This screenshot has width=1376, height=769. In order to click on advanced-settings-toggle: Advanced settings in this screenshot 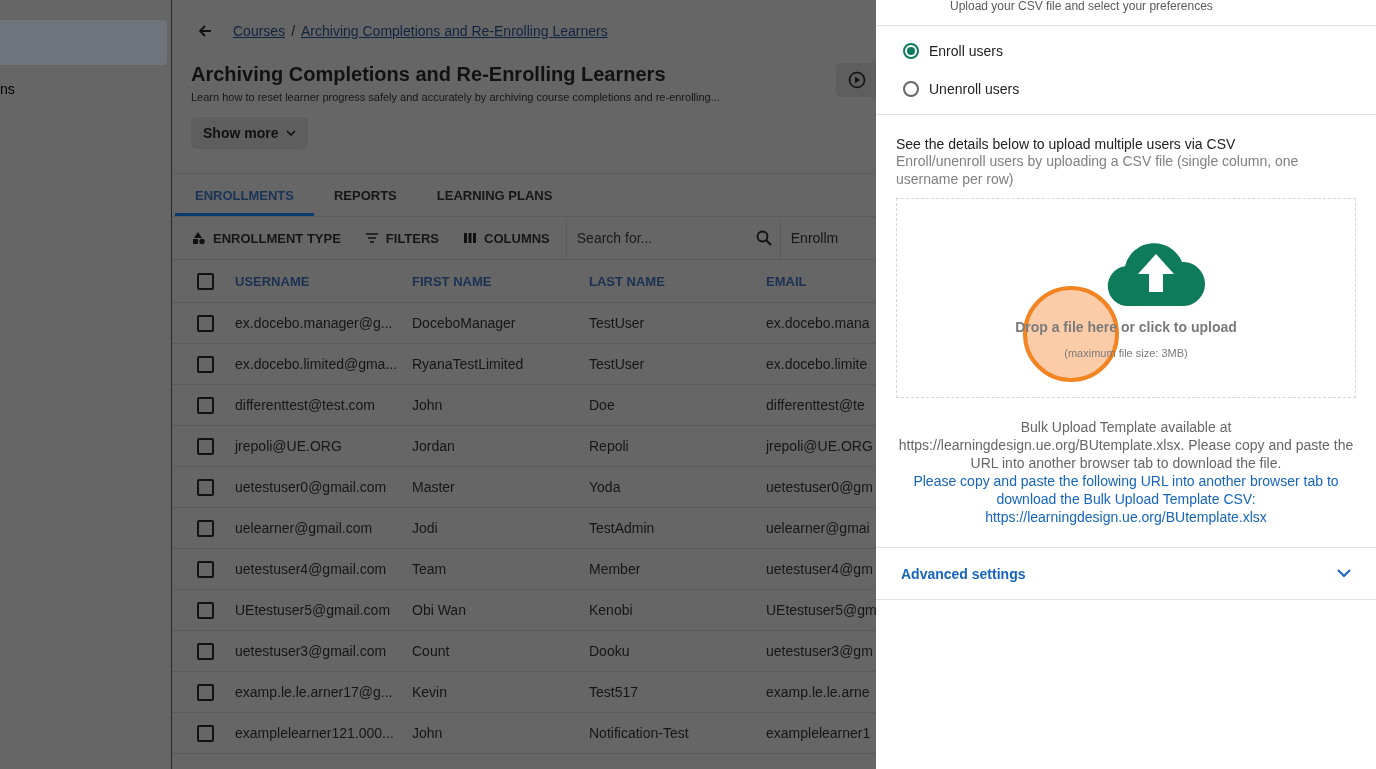, I will do `click(1126, 574)`.